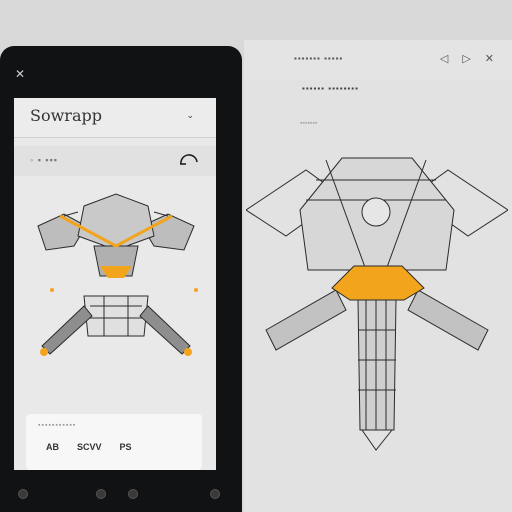  What do you see at coordinates (215, 494) in the screenshot?
I see `menu-button` at bounding box center [215, 494].